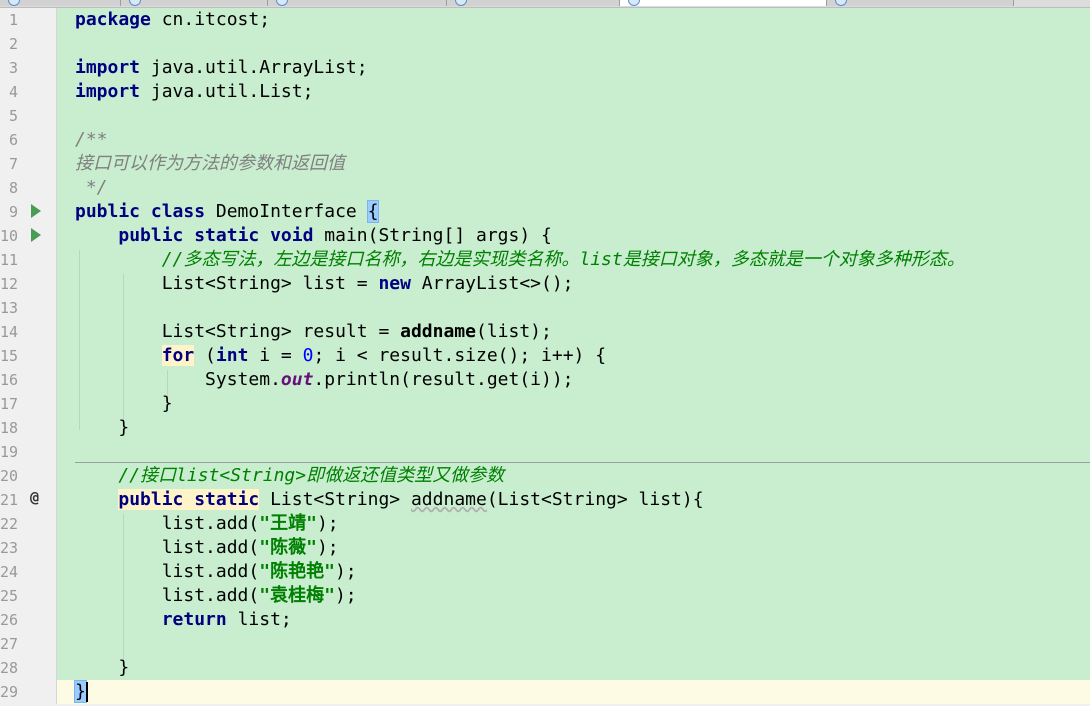 The height and width of the screenshot is (706, 1090). What do you see at coordinates (520, 668) in the screenshot?
I see `code-line-28: }` at bounding box center [520, 668].